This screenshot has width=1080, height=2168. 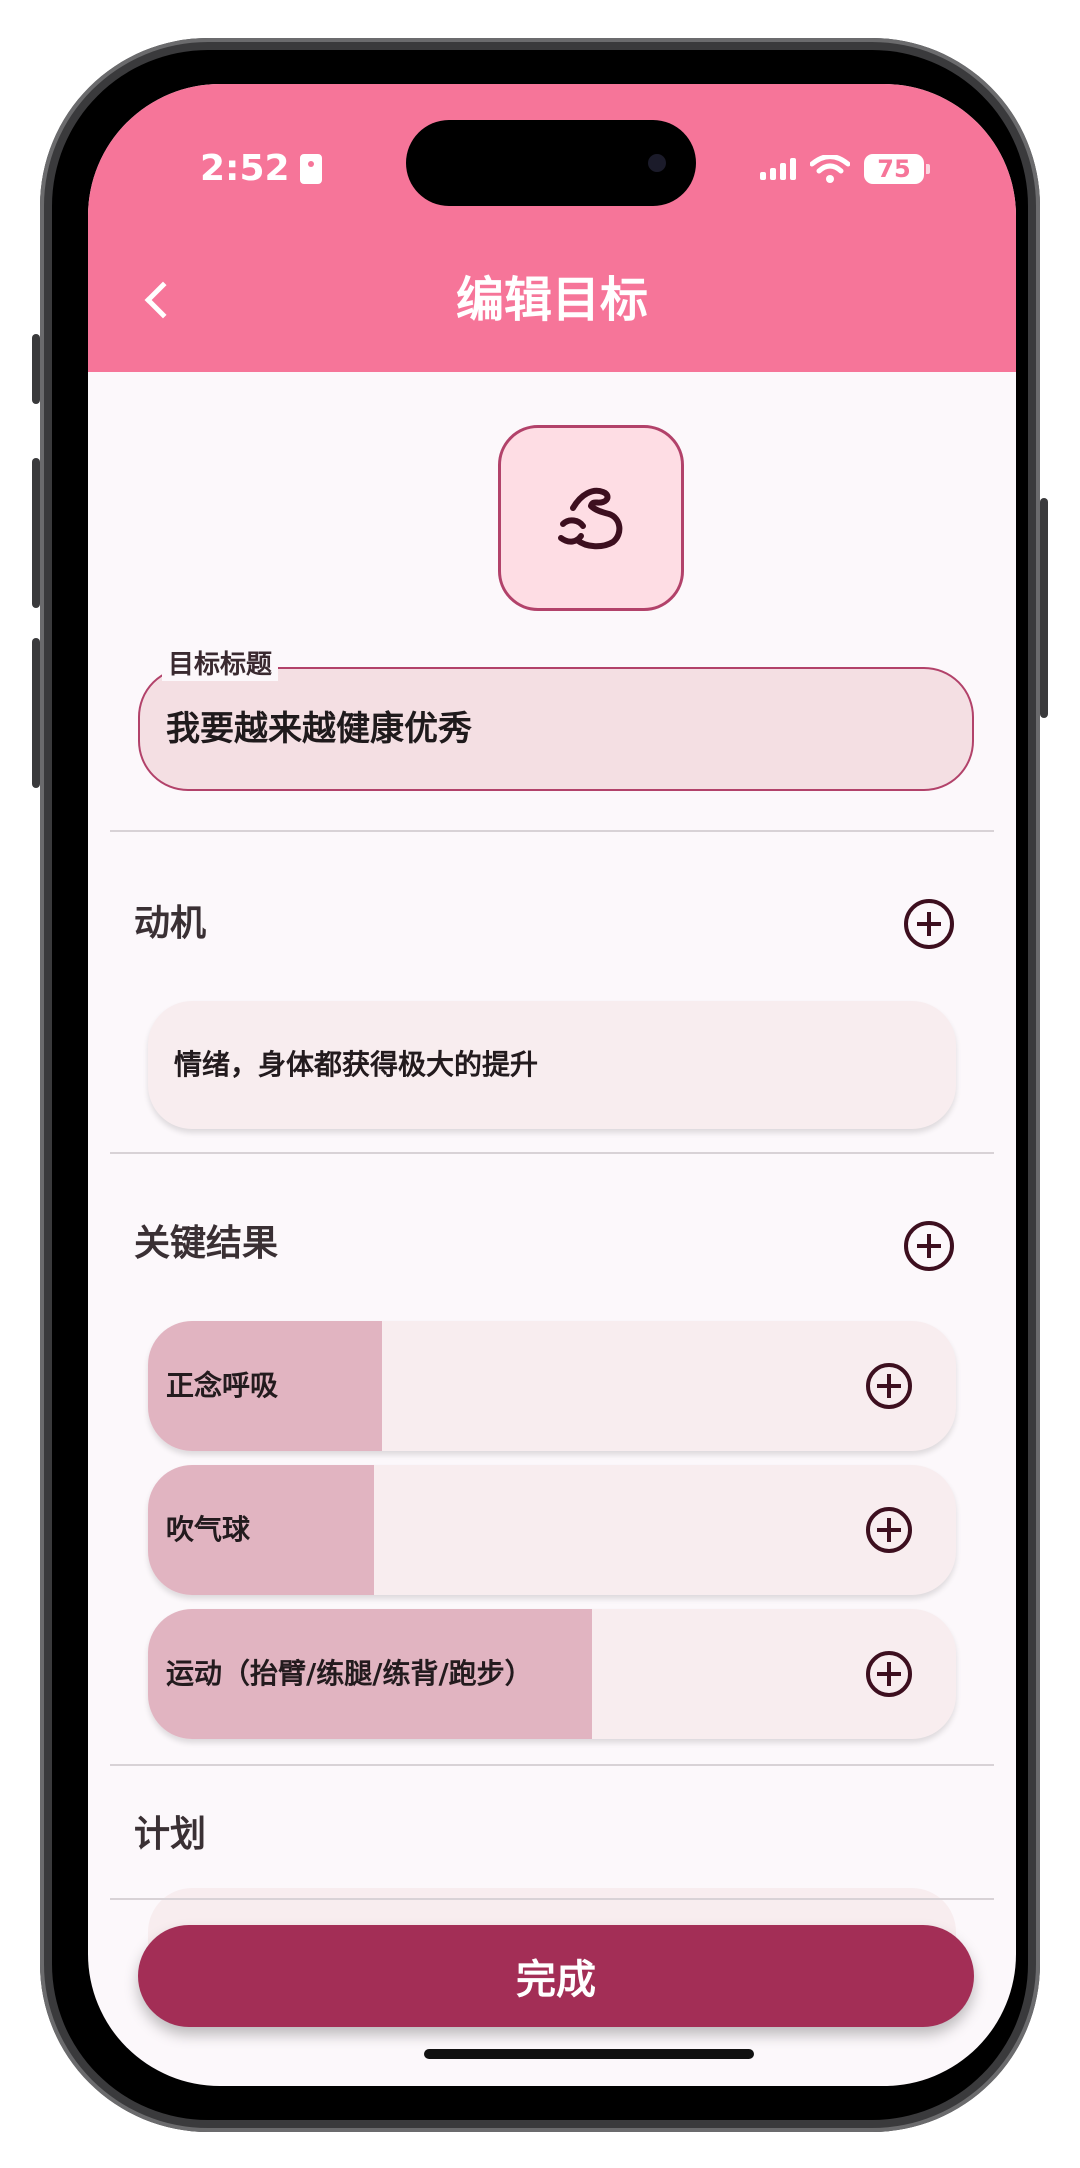 I want to click on motivation-item: 情绪，身体都获得极大的提升, so click(x=552, y=1065).